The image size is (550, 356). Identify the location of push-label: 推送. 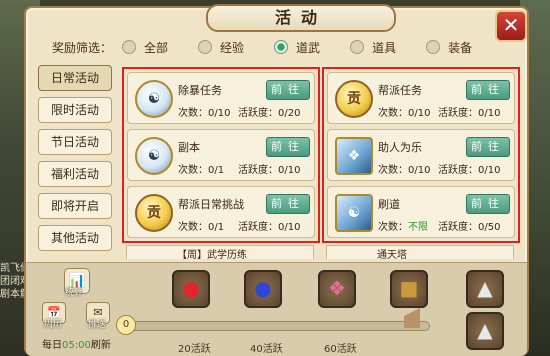
(97, 325).